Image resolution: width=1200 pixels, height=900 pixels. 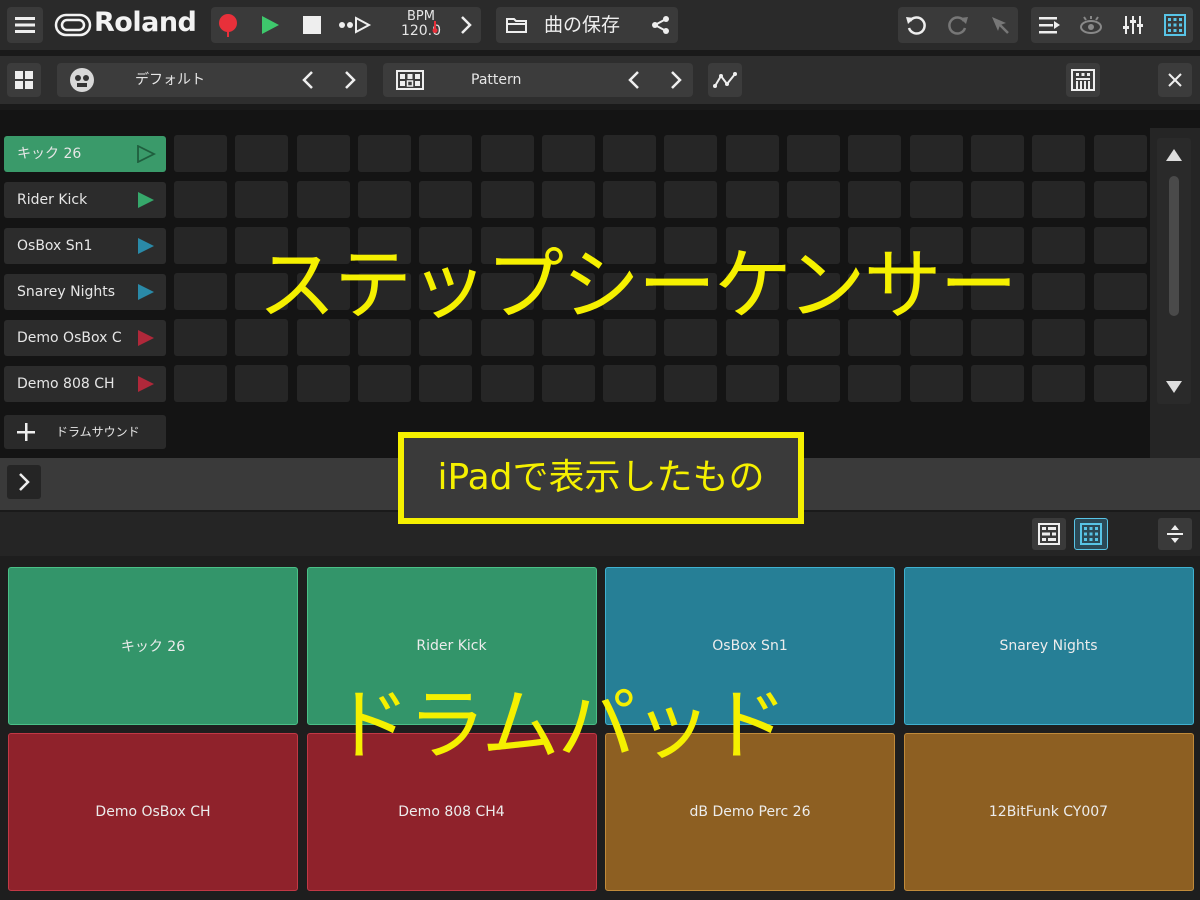 What do you see at coordinates (85, 432) in the screenshot?
I see `add-drum-sound-button: ドラムサウンド` at bounding box center [85, 432].